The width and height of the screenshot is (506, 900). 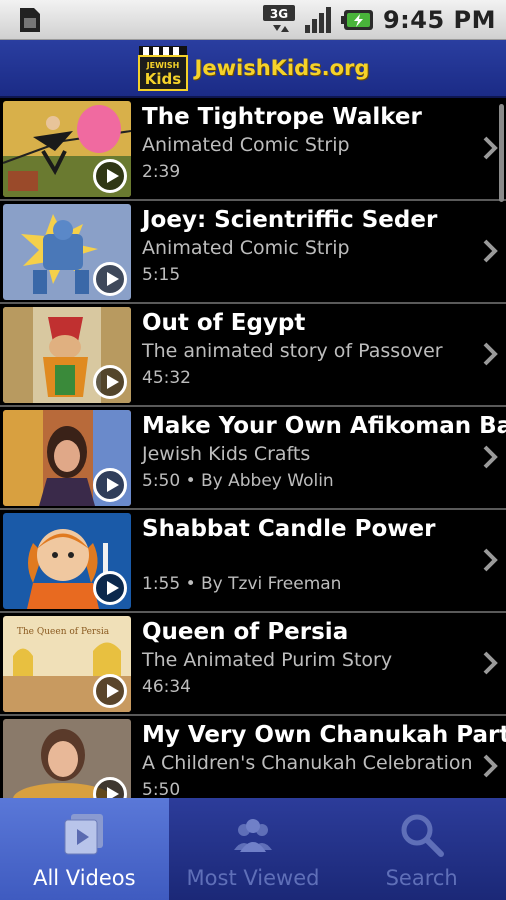 I want to click on tab-most-viewed: Most Viewed, so click(x=253, y=849).